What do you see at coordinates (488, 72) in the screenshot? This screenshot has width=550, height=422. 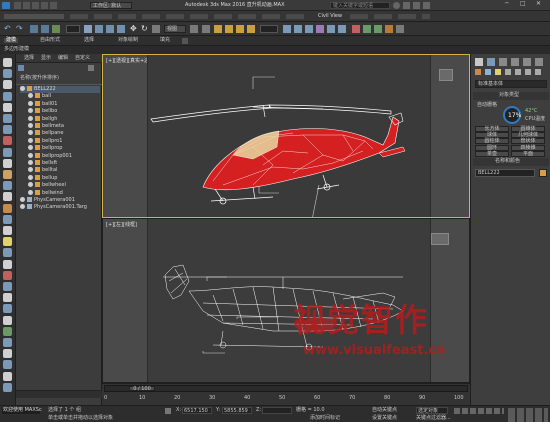 I see `shapes-icon` at bounding box center [488, 72].